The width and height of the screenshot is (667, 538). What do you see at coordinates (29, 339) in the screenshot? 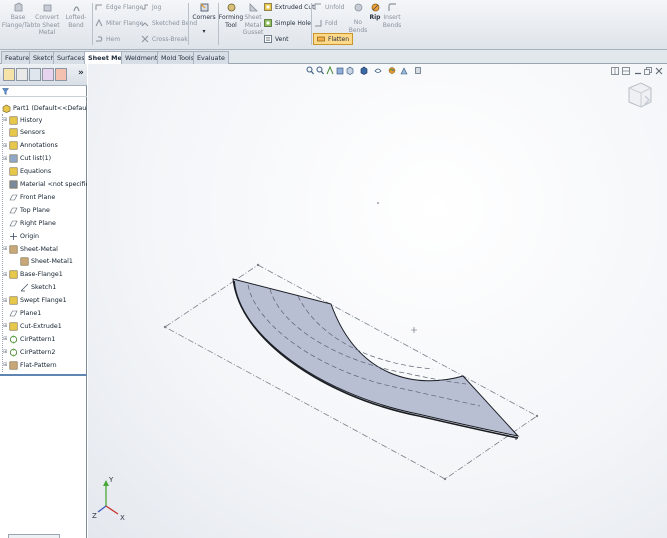
I see `tree-item-cirpattern1: ⊞ CirPattern1` at bounding box center [29, 339].